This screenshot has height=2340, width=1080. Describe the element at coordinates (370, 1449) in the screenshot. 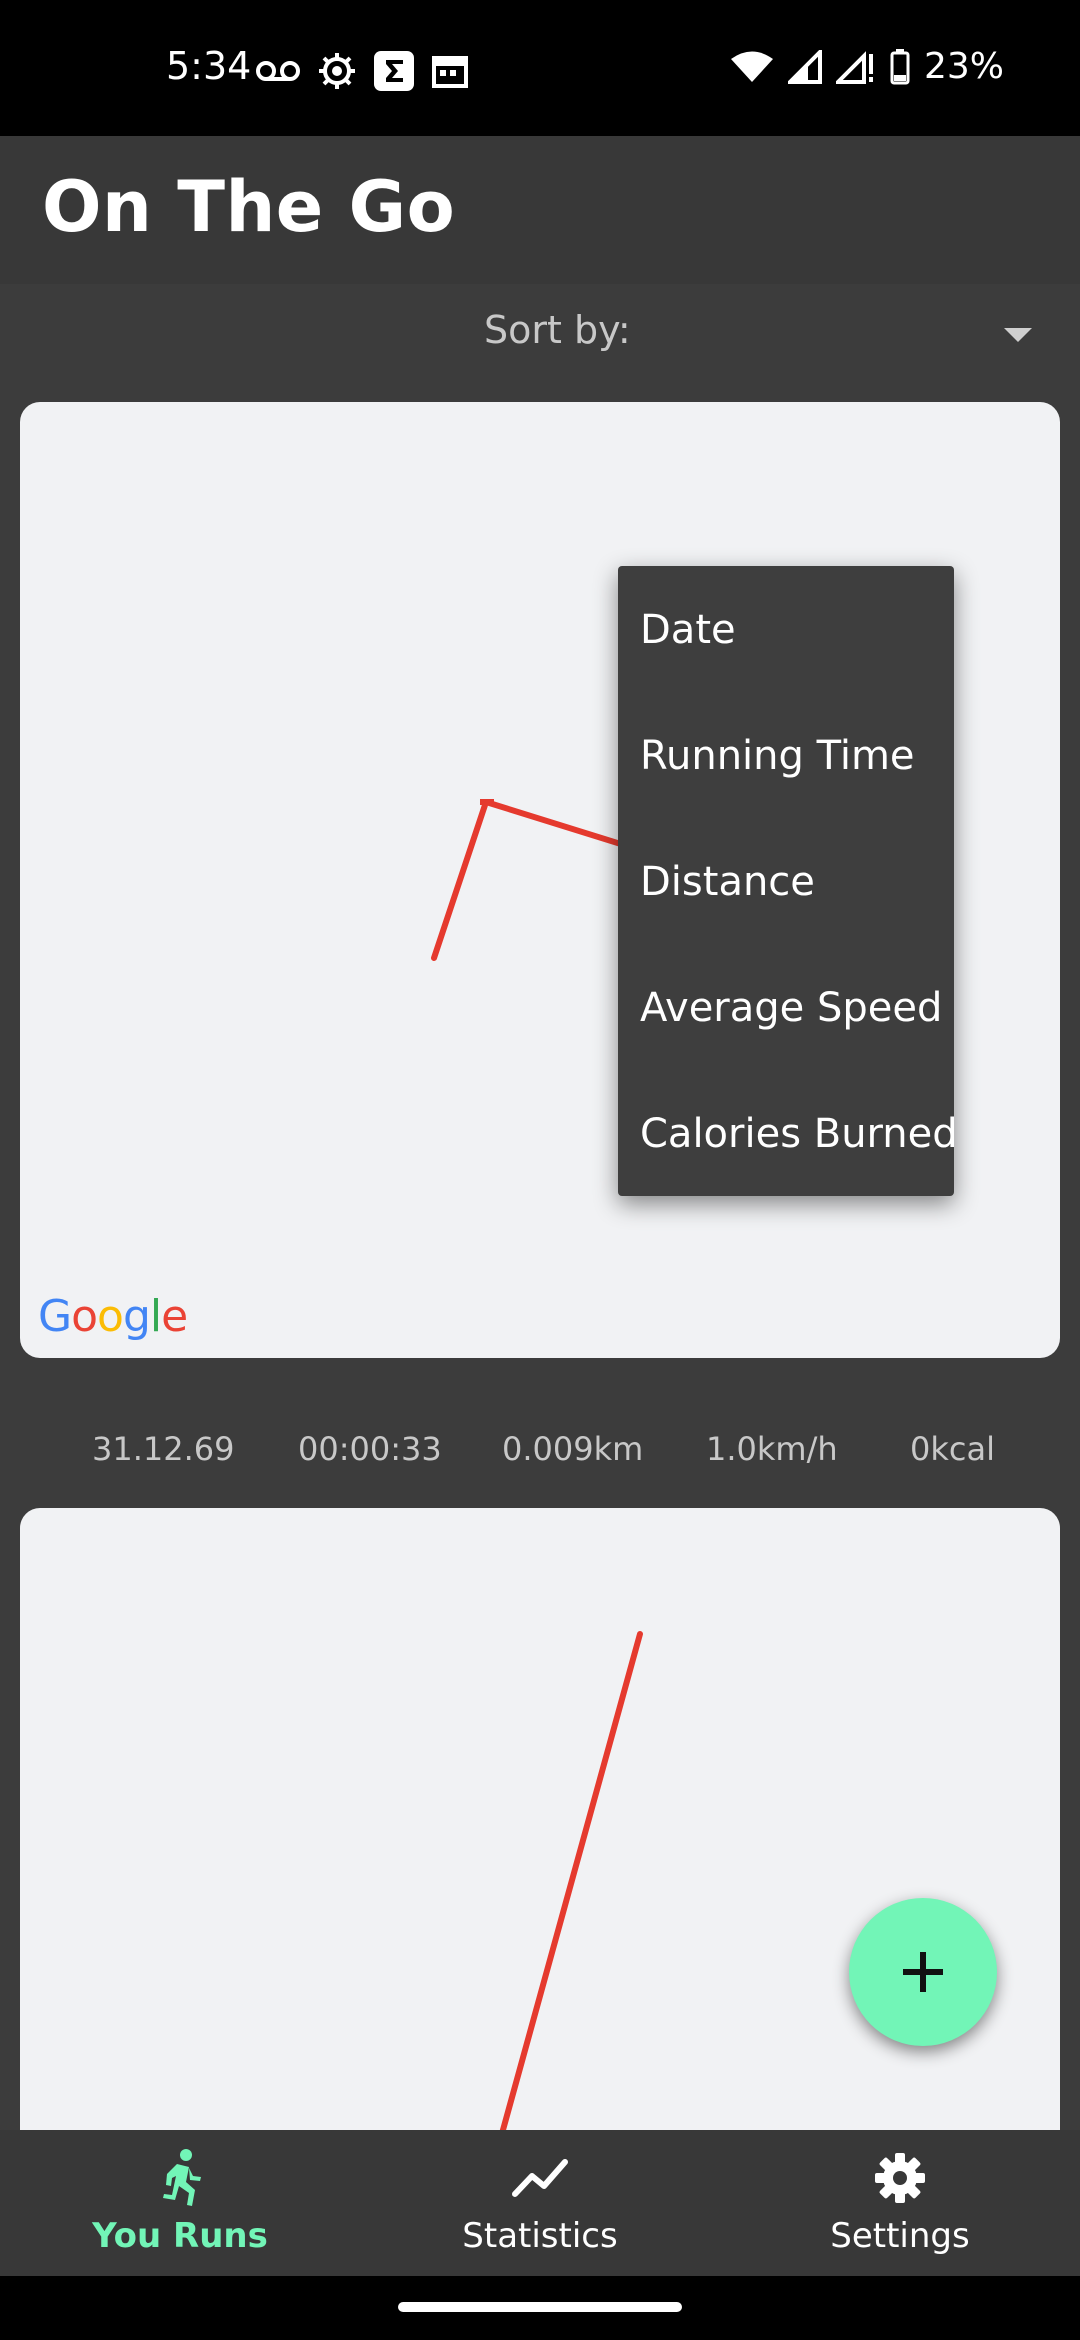

I see `run-duration: 00:00:33` at that location.